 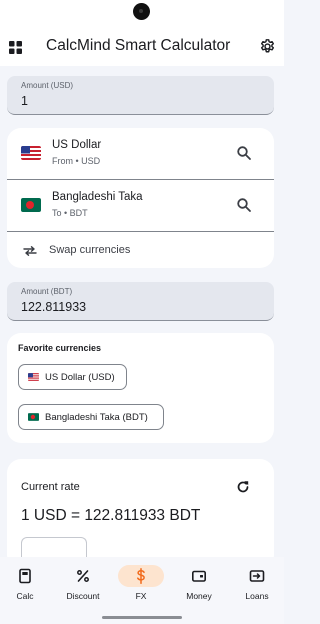 What do you see at coordinates (53, 307) in the screenshot?
I see `amount-bdt-value: 122.811933` at bounding box center [53, 307].